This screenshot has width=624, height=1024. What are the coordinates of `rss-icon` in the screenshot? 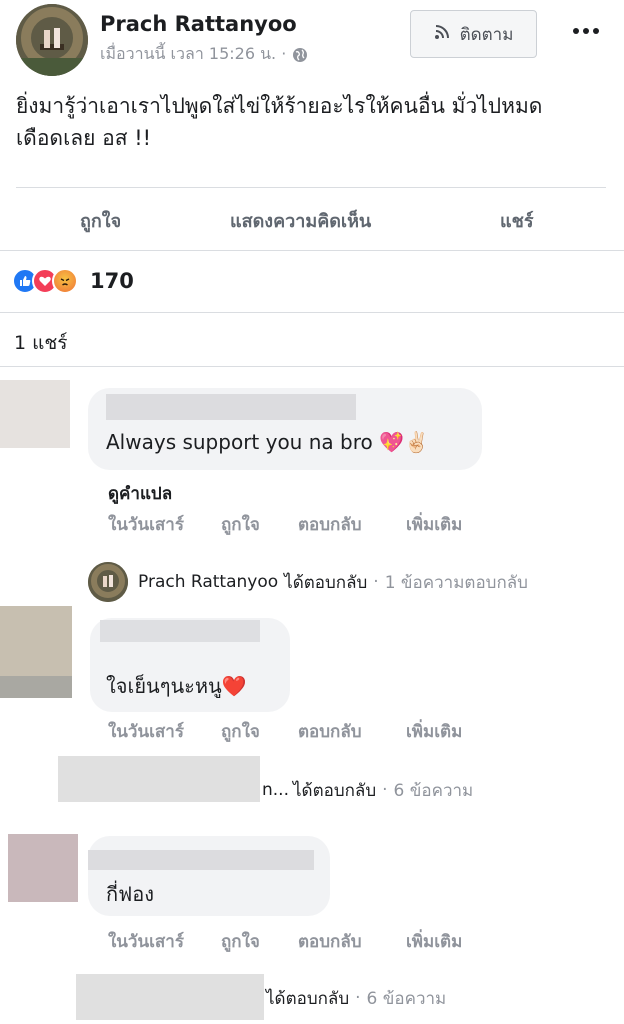 It's located at (442, 34).